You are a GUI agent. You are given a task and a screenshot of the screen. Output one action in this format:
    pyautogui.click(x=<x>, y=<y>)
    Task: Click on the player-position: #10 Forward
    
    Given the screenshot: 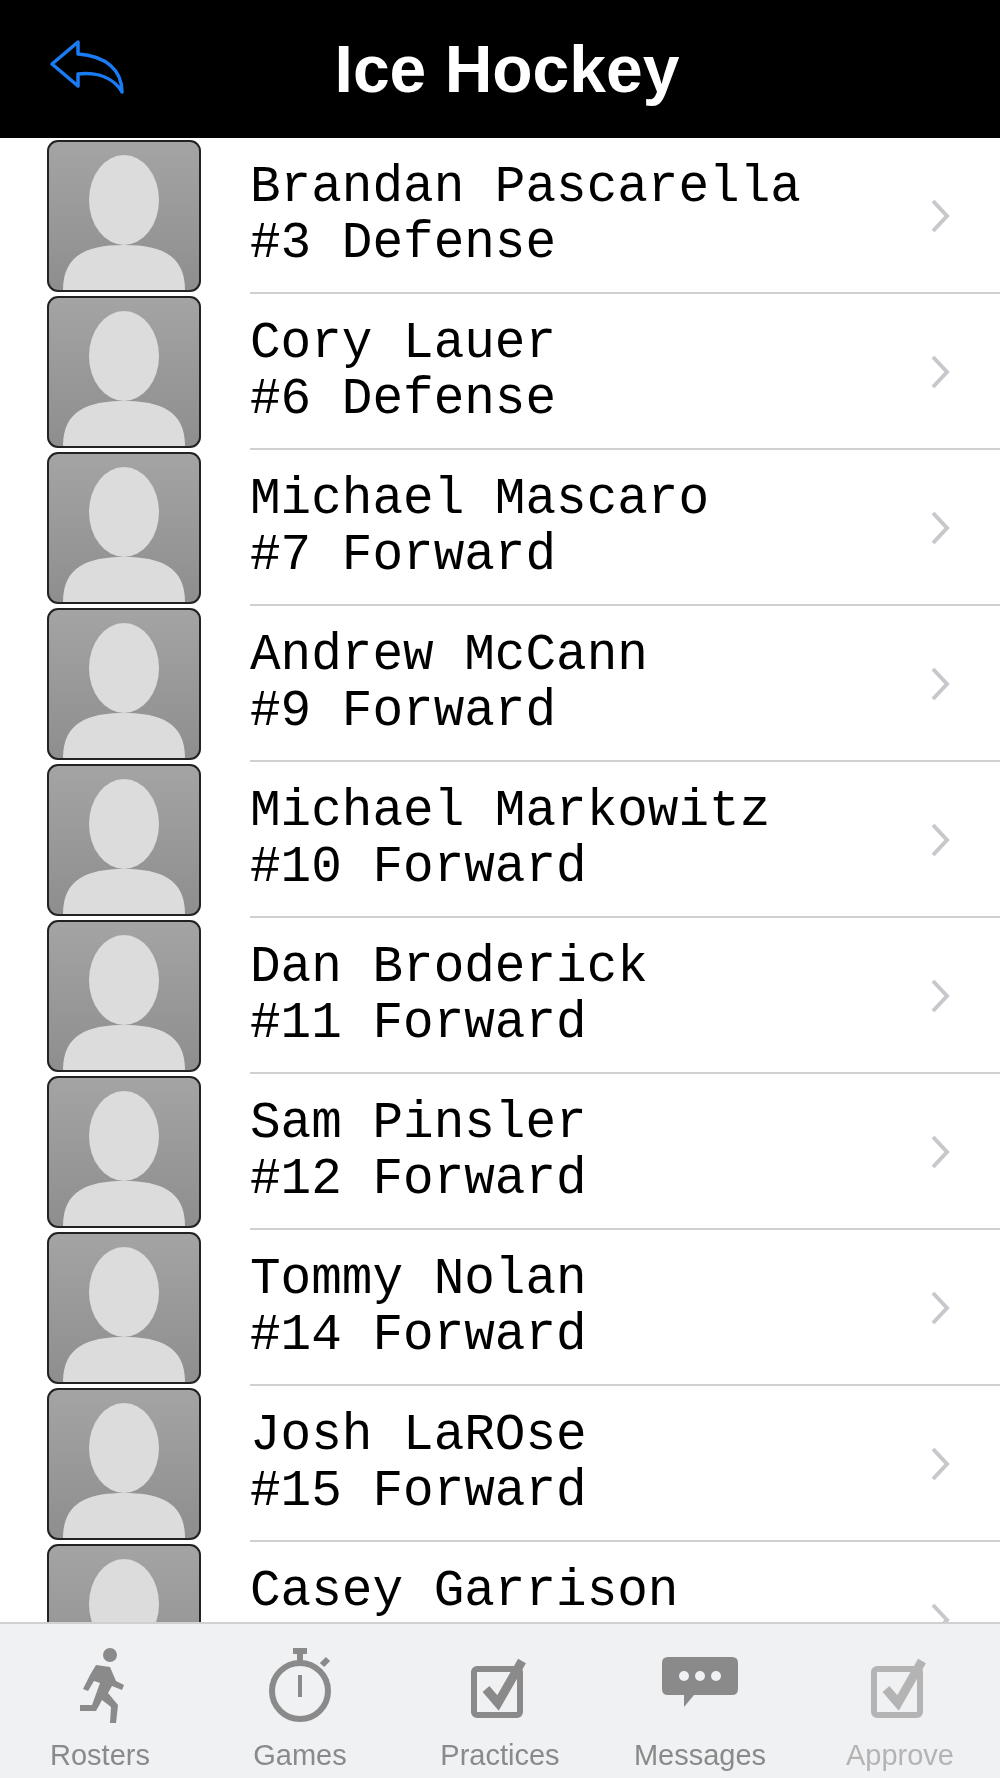 What is the action you would take?
    pyautogui.click(x=419, y=868)
    